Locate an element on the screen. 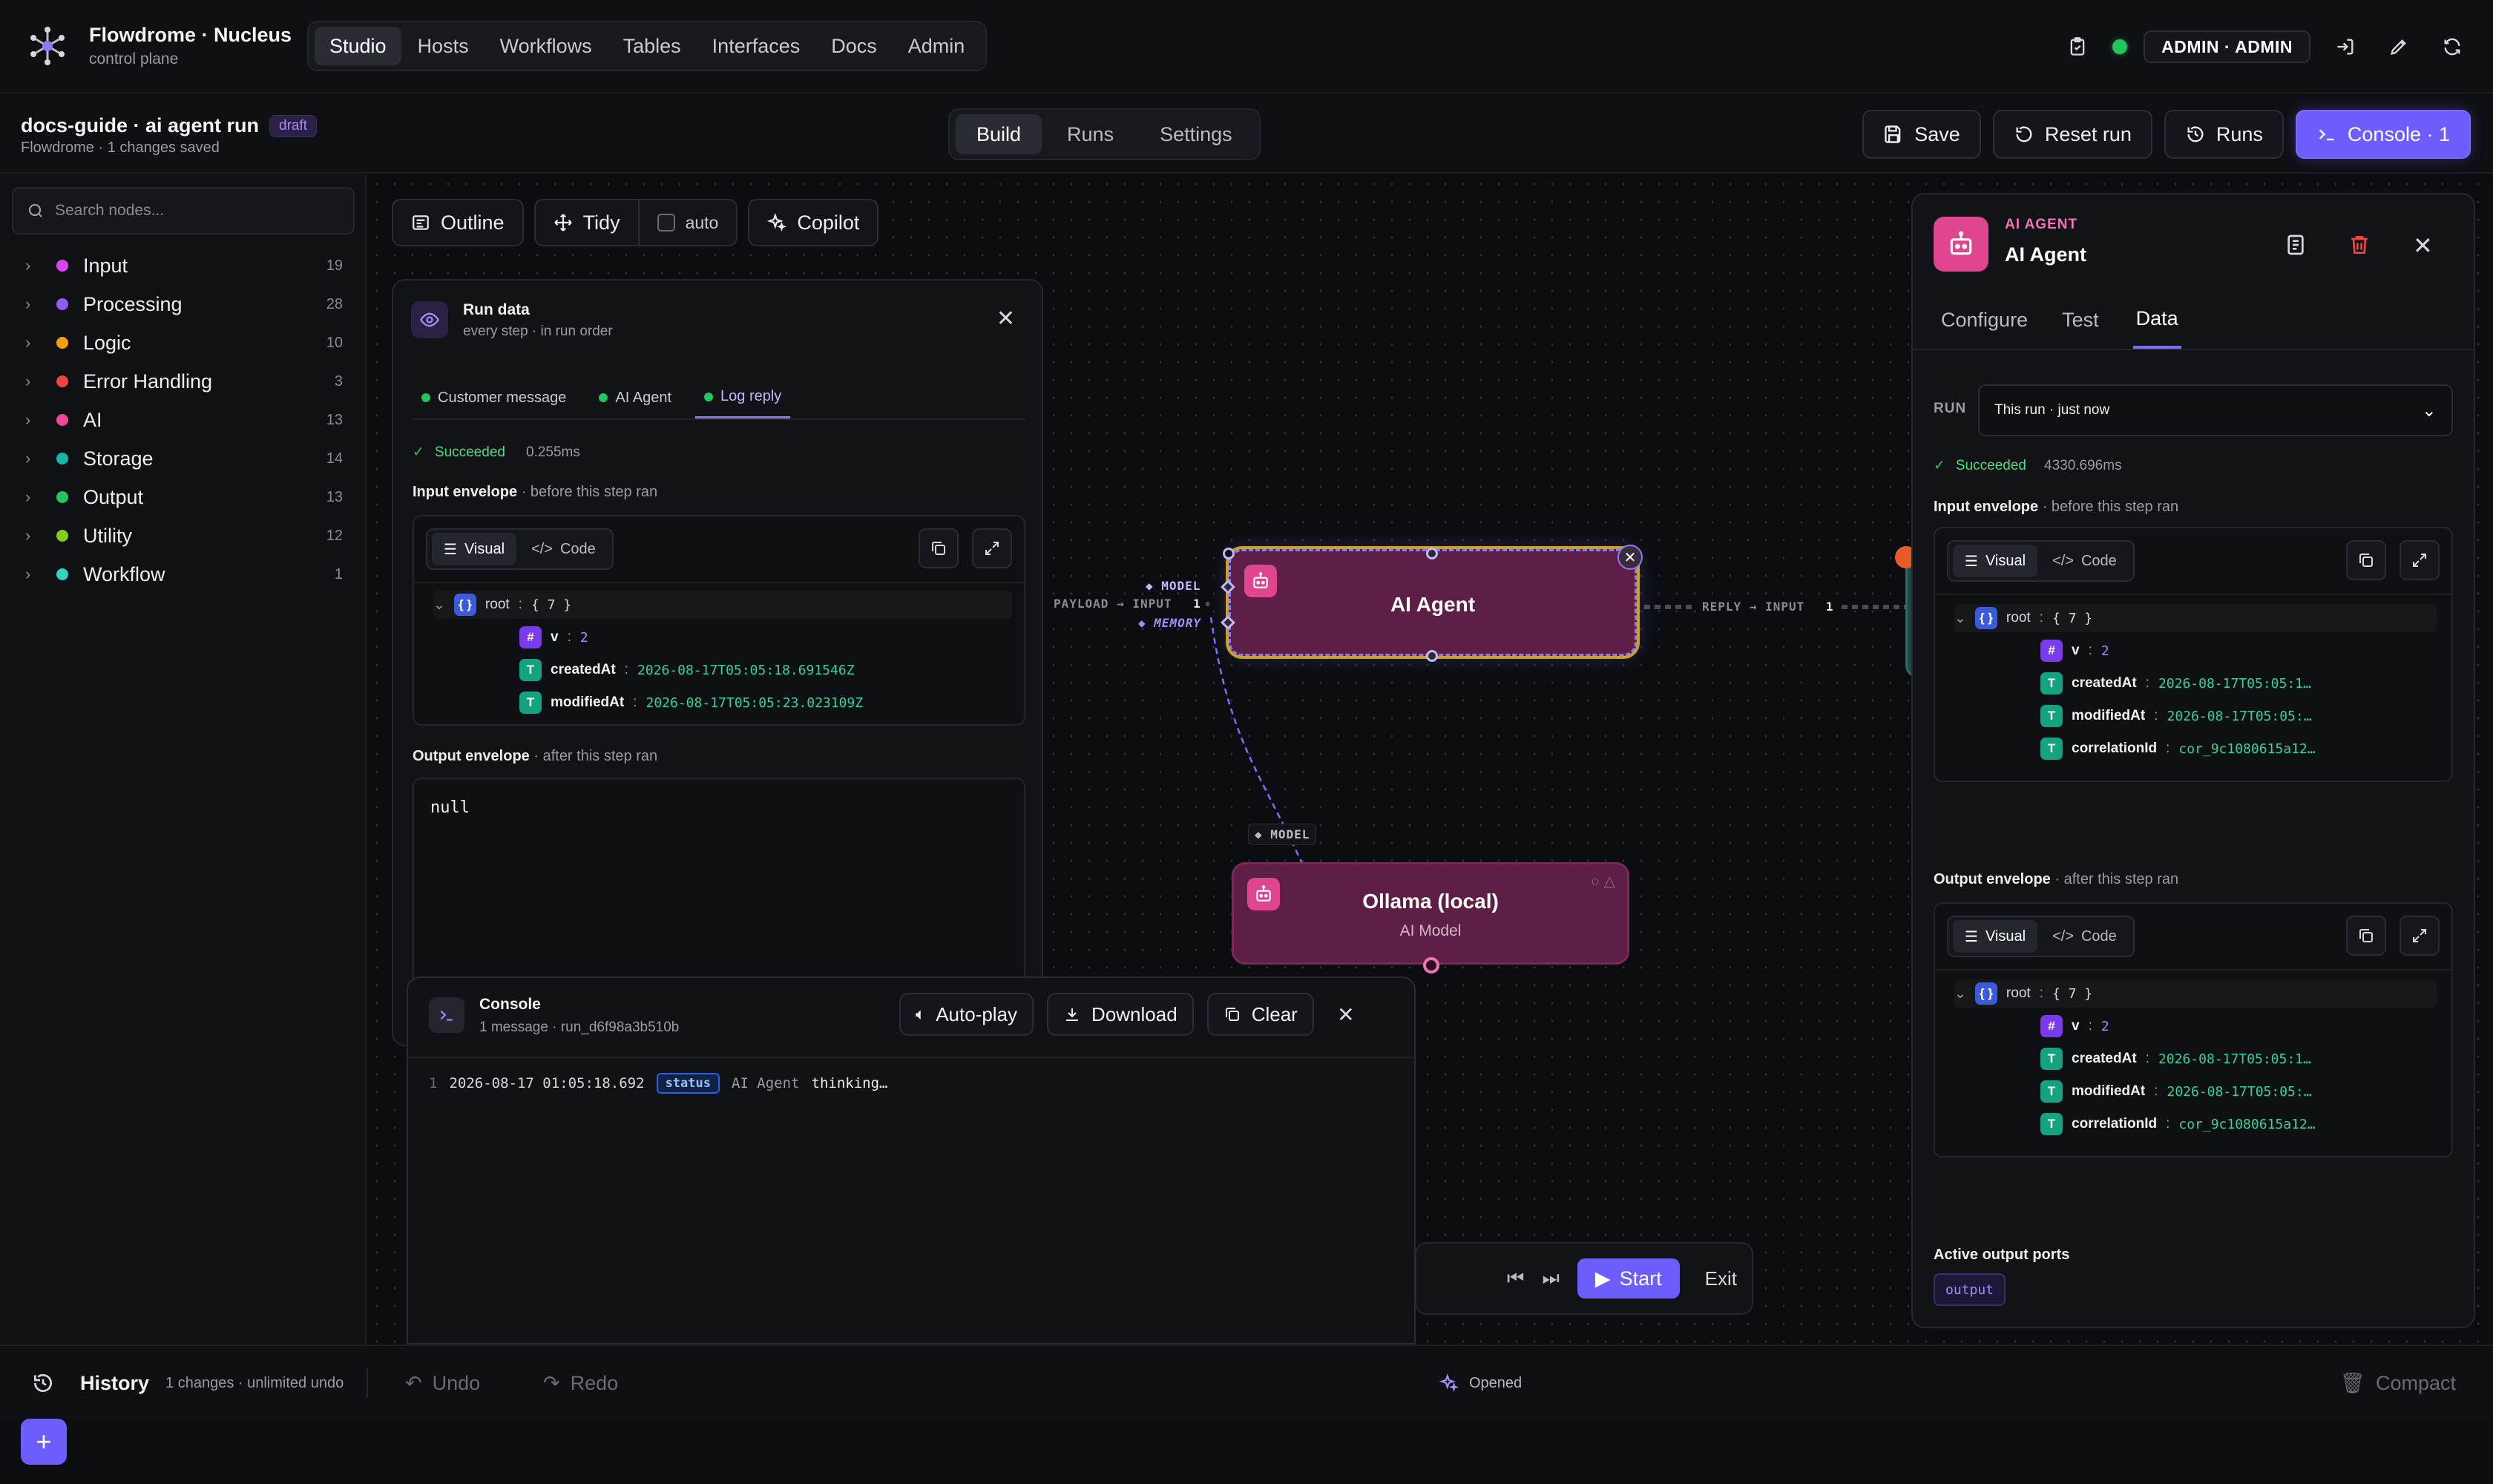  download-button: Download is located at coordinates (1120, 1014).